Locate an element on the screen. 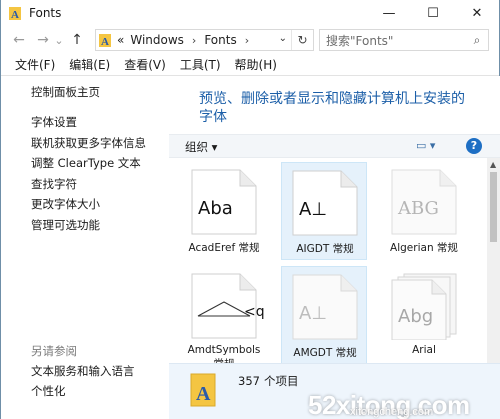 The image size is (500, 419). address-overflow-icon: « is located at coordinates (120, 40).